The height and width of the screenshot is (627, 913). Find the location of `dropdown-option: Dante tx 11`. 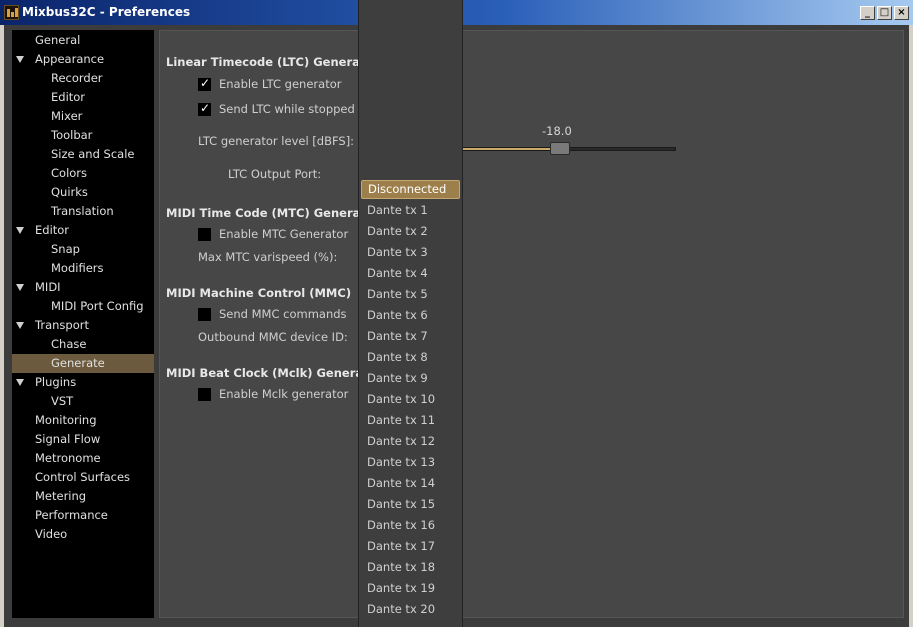

dropdown-option: Dante tx 11 is located at coordinates (410, 420).